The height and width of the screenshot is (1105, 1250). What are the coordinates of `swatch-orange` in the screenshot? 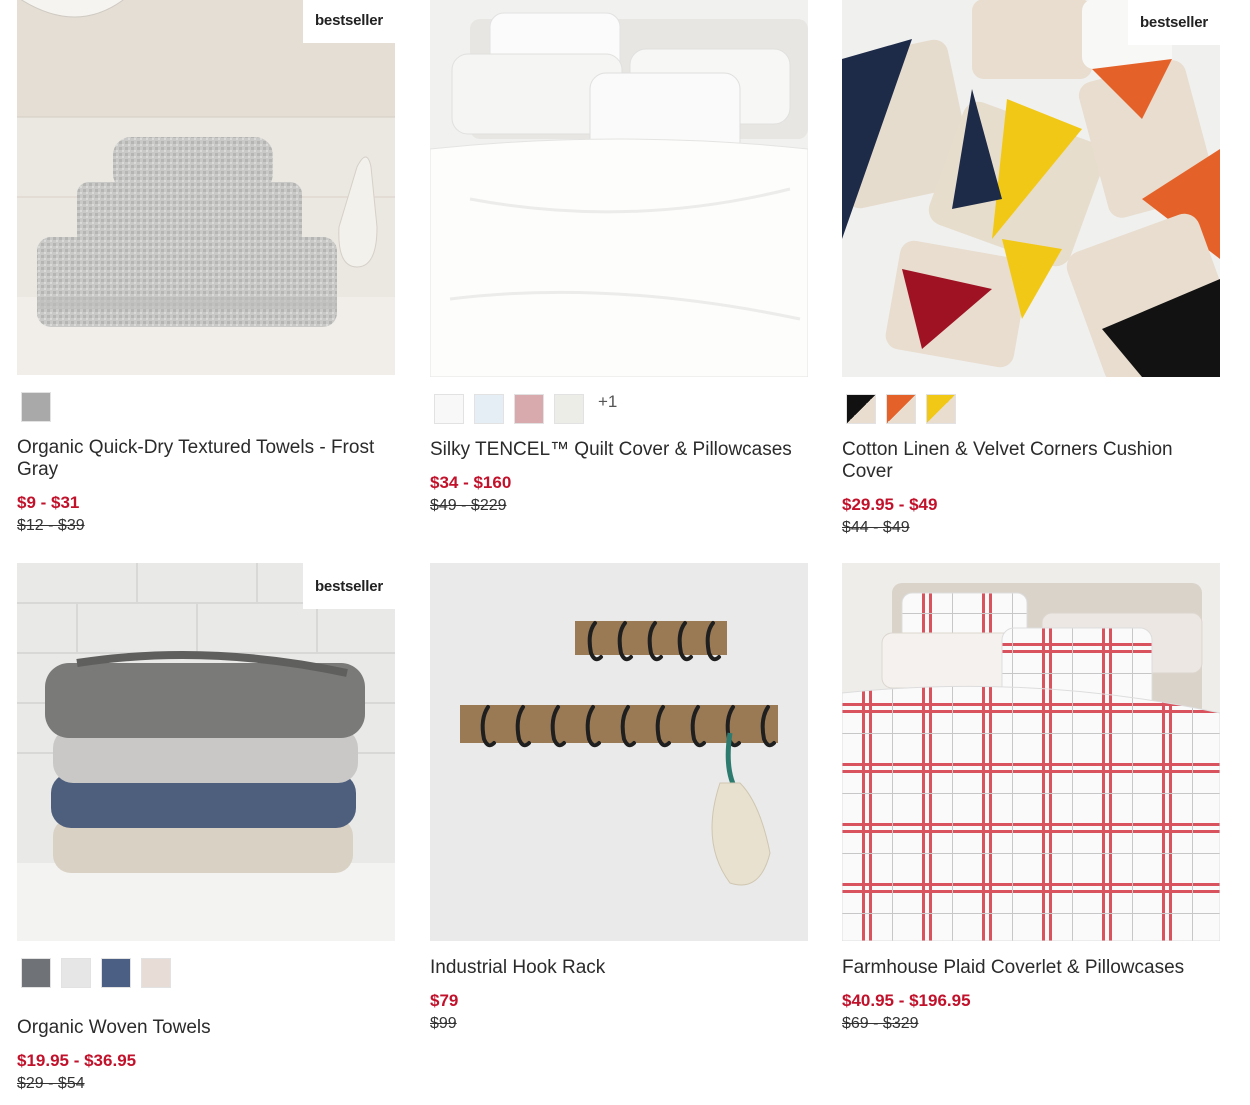 It's located at (901, 409).